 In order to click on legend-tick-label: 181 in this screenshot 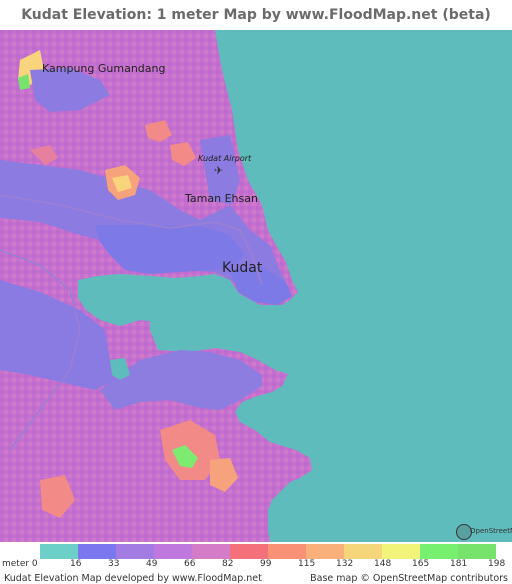, I will do `click(459, 564)`.